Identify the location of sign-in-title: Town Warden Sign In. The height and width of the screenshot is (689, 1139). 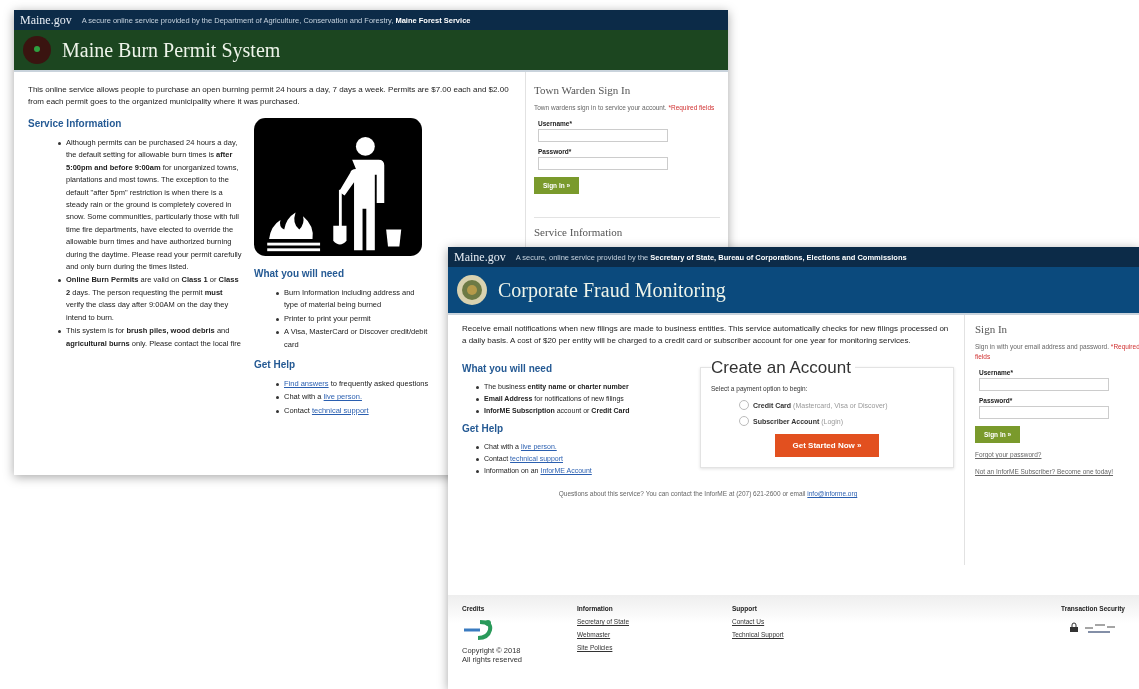
(583, 90).